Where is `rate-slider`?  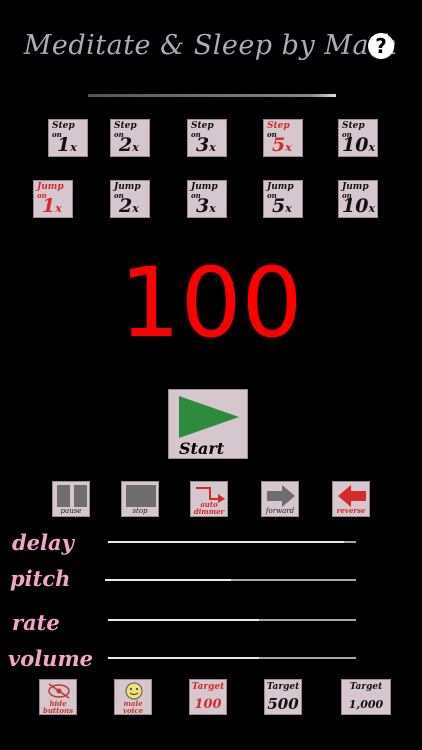 rate-slider is located at coordinates (232, 620).